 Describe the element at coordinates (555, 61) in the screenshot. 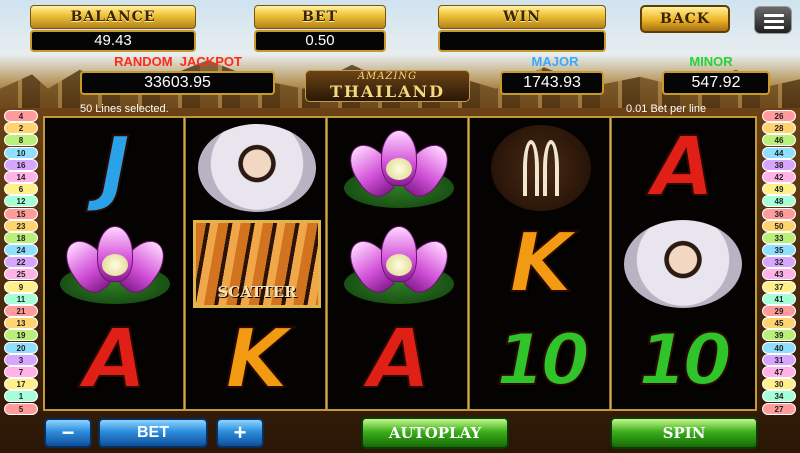

I see `major-label: MAJOR` at that location.